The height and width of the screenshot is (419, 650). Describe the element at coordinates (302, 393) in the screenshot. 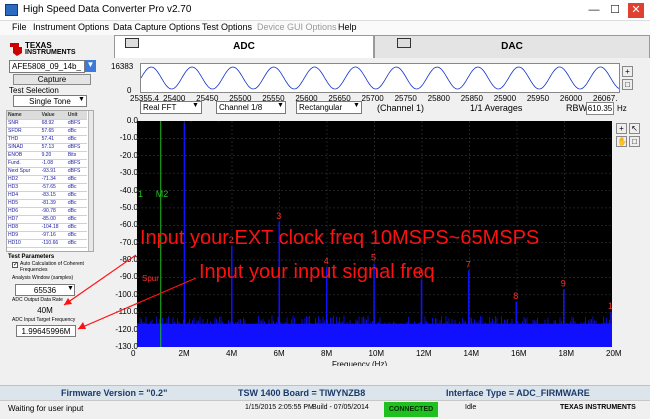

I see `board-info: TSW 1400 Board = TIWYNZB8` at that location.